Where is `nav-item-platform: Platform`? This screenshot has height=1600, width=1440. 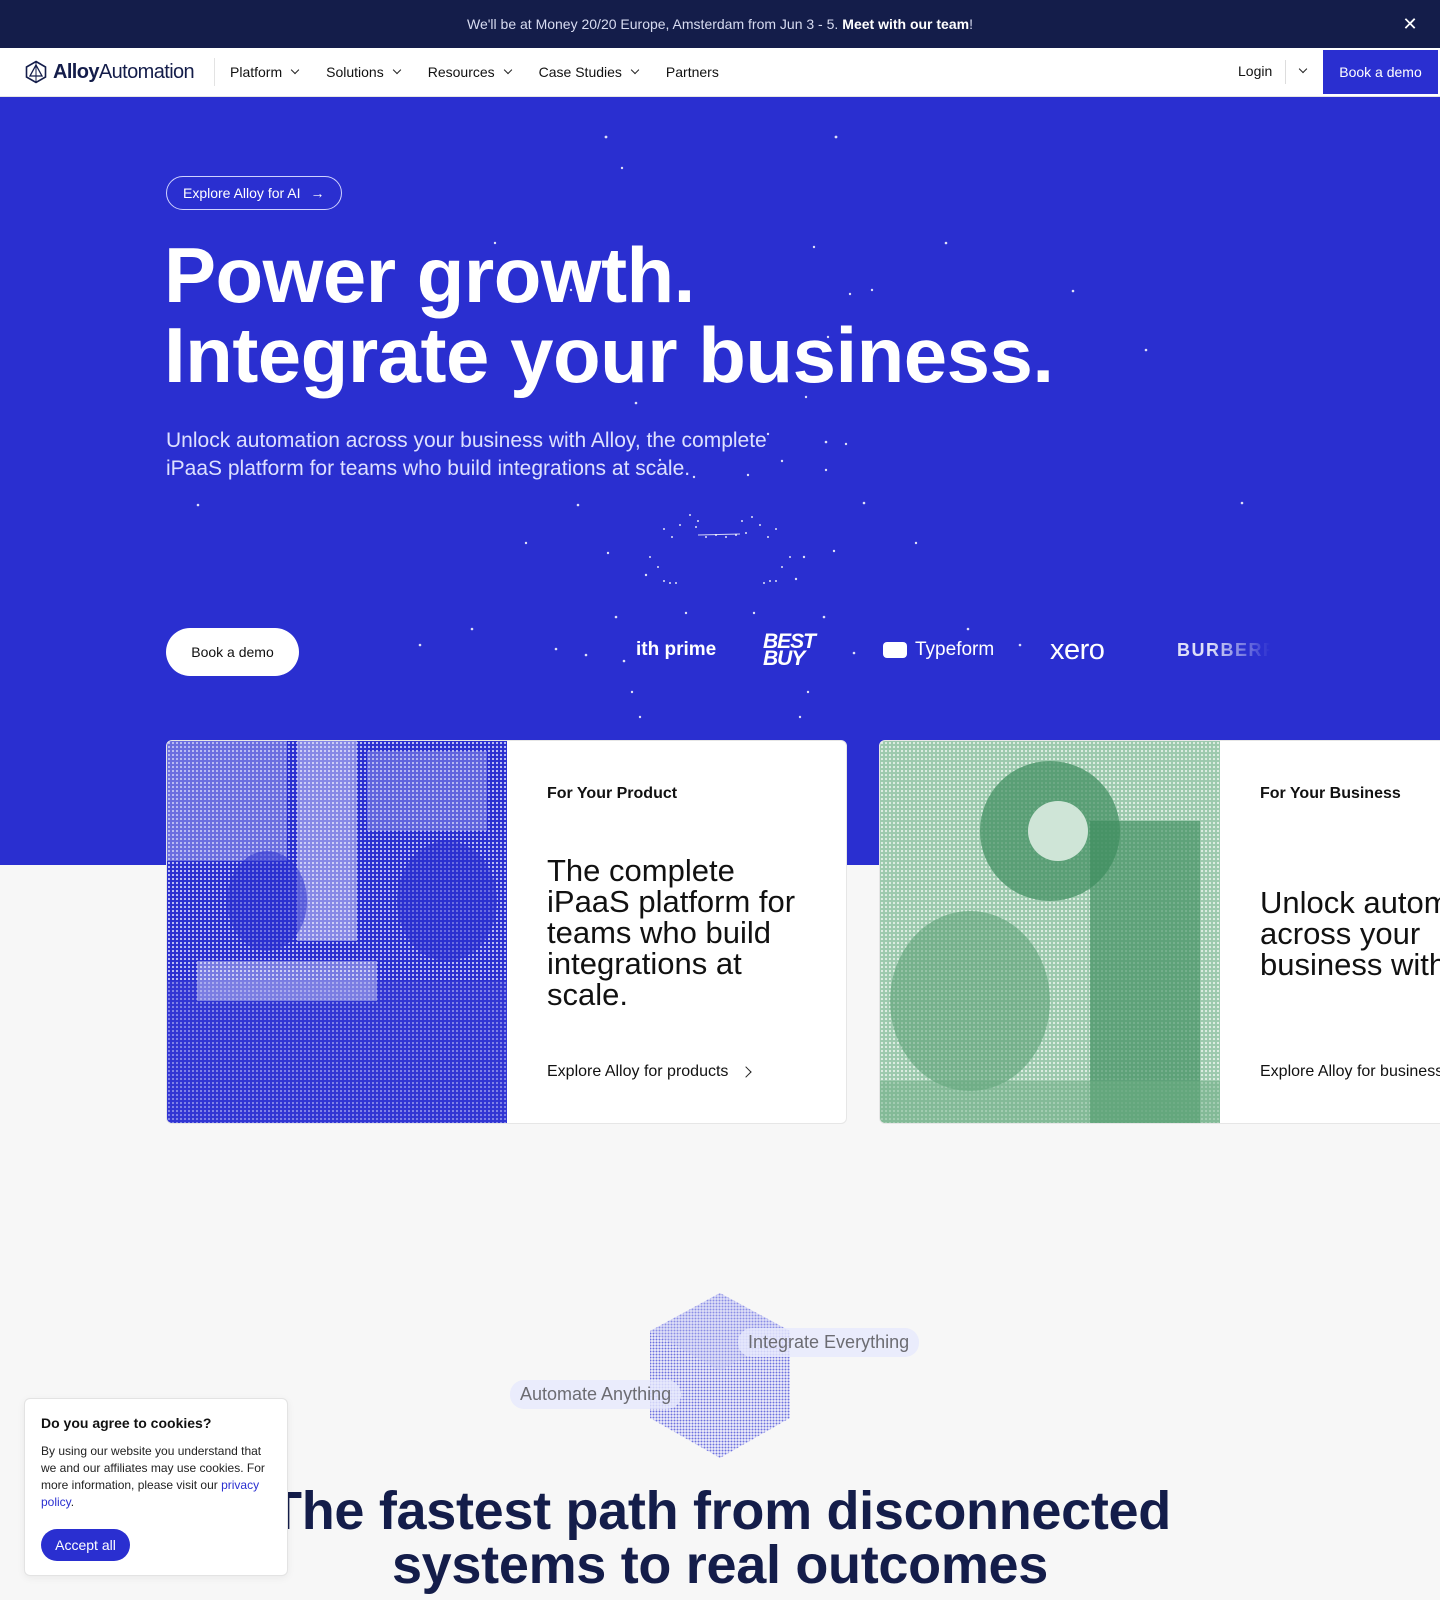
nav-item-platform: Platform is located at coordinates (265, 72).